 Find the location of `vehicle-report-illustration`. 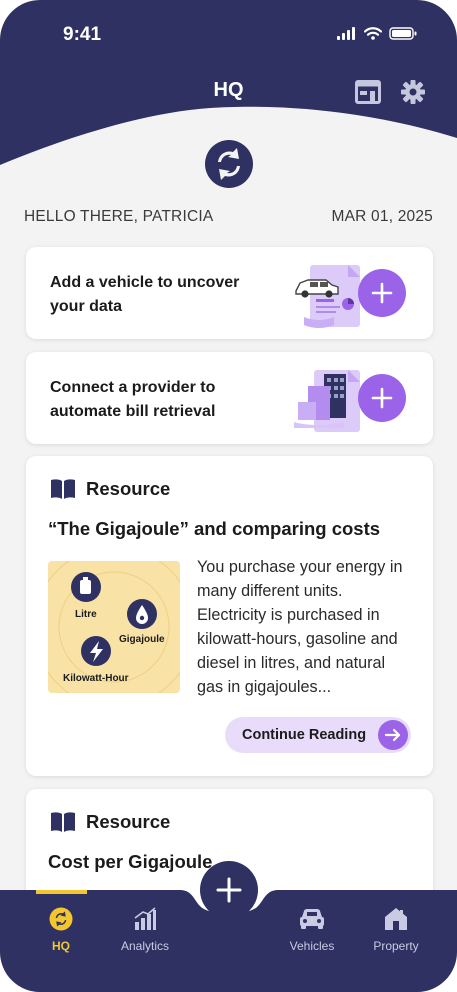

vehicle-report-illustration is located at coordinates (327, 296).